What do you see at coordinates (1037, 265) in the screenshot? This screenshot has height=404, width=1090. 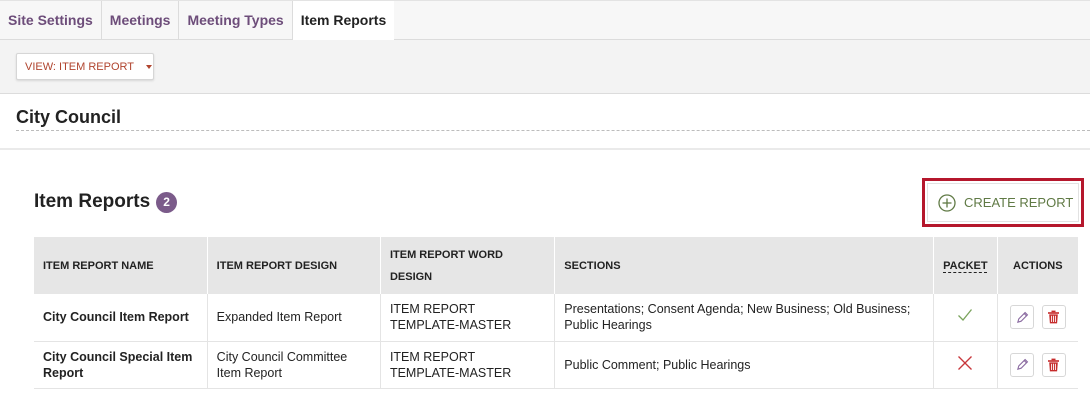 I see `header-actions: ACTIONS` at bounding box center [1037, 265].